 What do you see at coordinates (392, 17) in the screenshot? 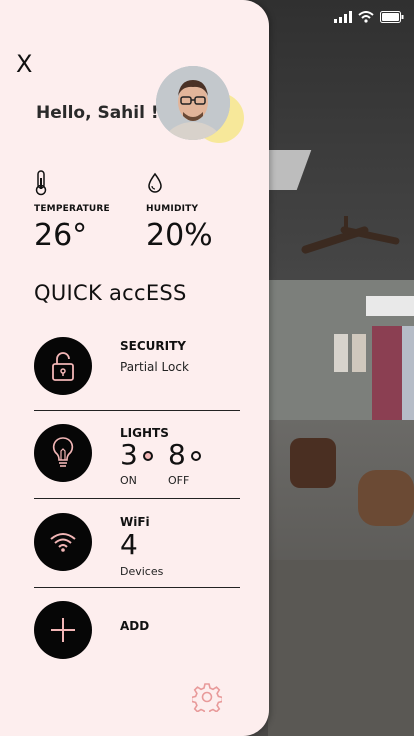
I see `battery-icon` at bounding box center [392, 17].